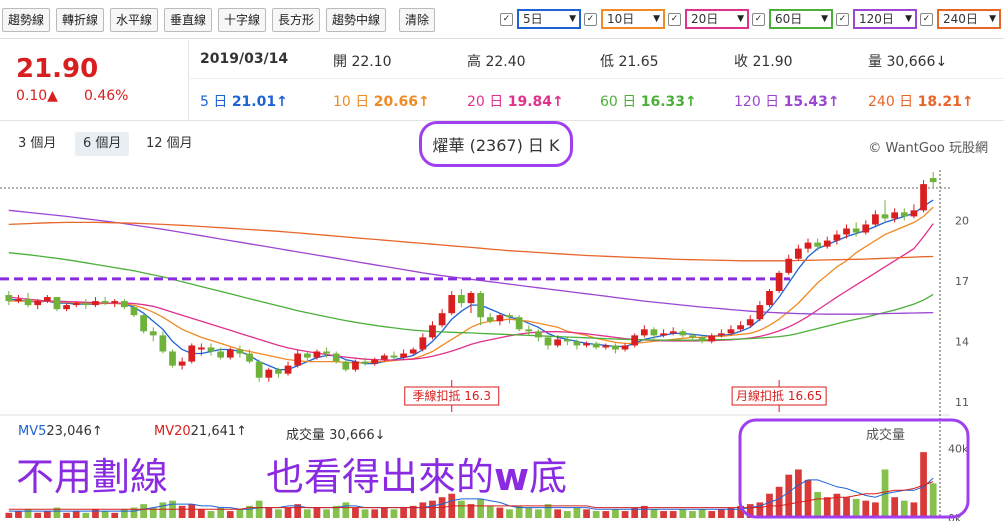  Describe the element at coordinates (779, 395) in the screenshot. I see `deduction-marker-label: 月線扣抵 16.65` at that location.